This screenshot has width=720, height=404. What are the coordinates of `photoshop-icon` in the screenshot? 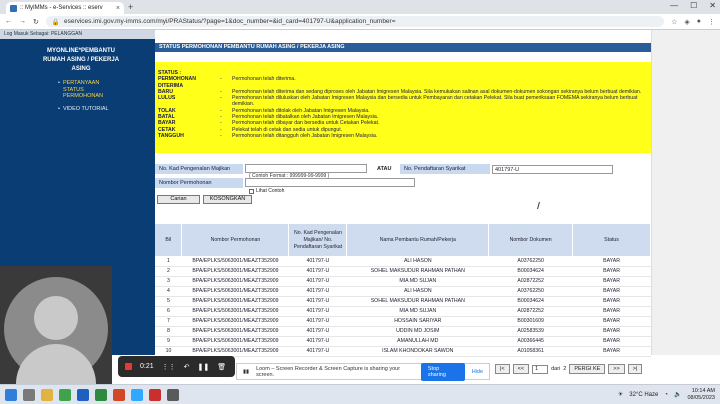 It's located at (137, 394).